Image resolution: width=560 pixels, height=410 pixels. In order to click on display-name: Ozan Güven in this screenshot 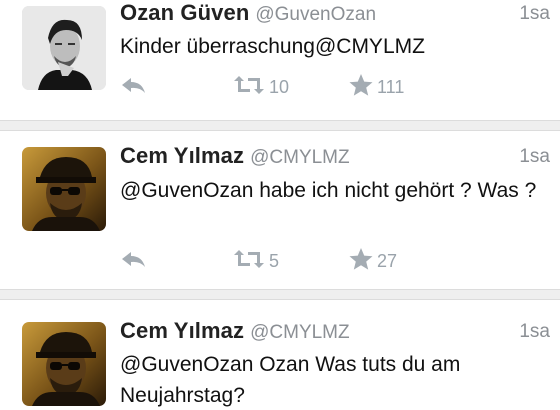, I will do `click(184, 12)`.